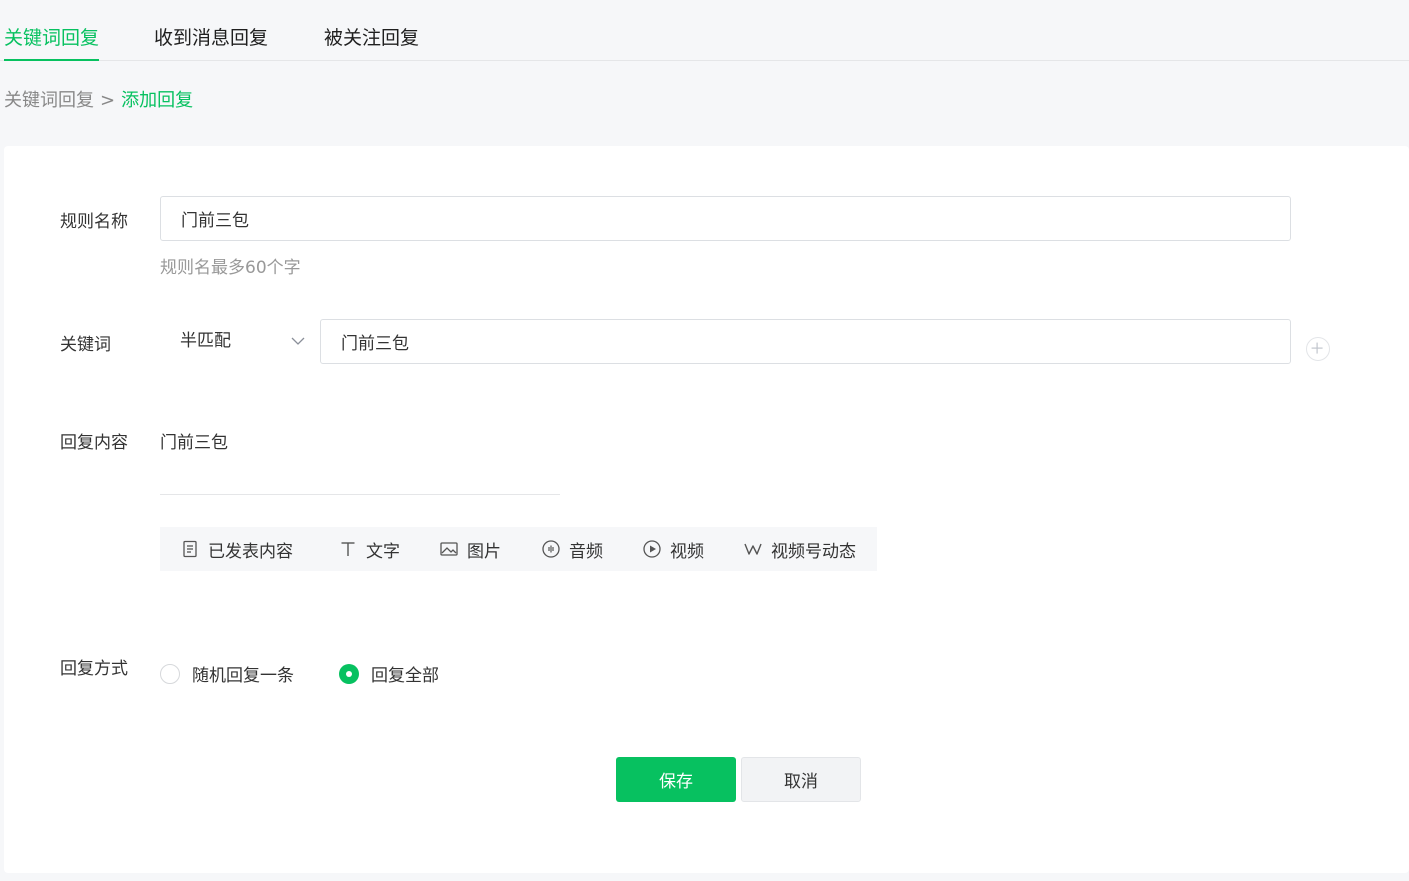  What do you see at coordinates (94, 222) in the screenshot?
I see `rule-name-label: 规则名称` at bounding box center [94, 222].